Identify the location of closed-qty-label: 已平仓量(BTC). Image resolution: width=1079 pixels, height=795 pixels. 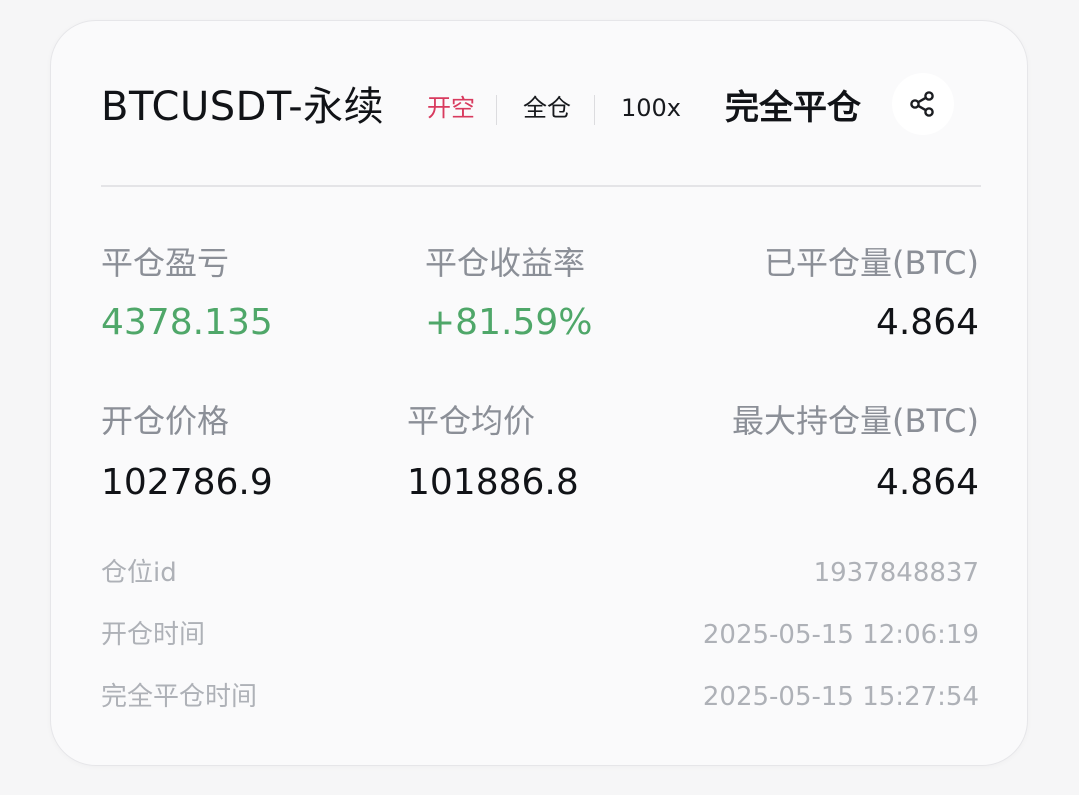
(871, 263).